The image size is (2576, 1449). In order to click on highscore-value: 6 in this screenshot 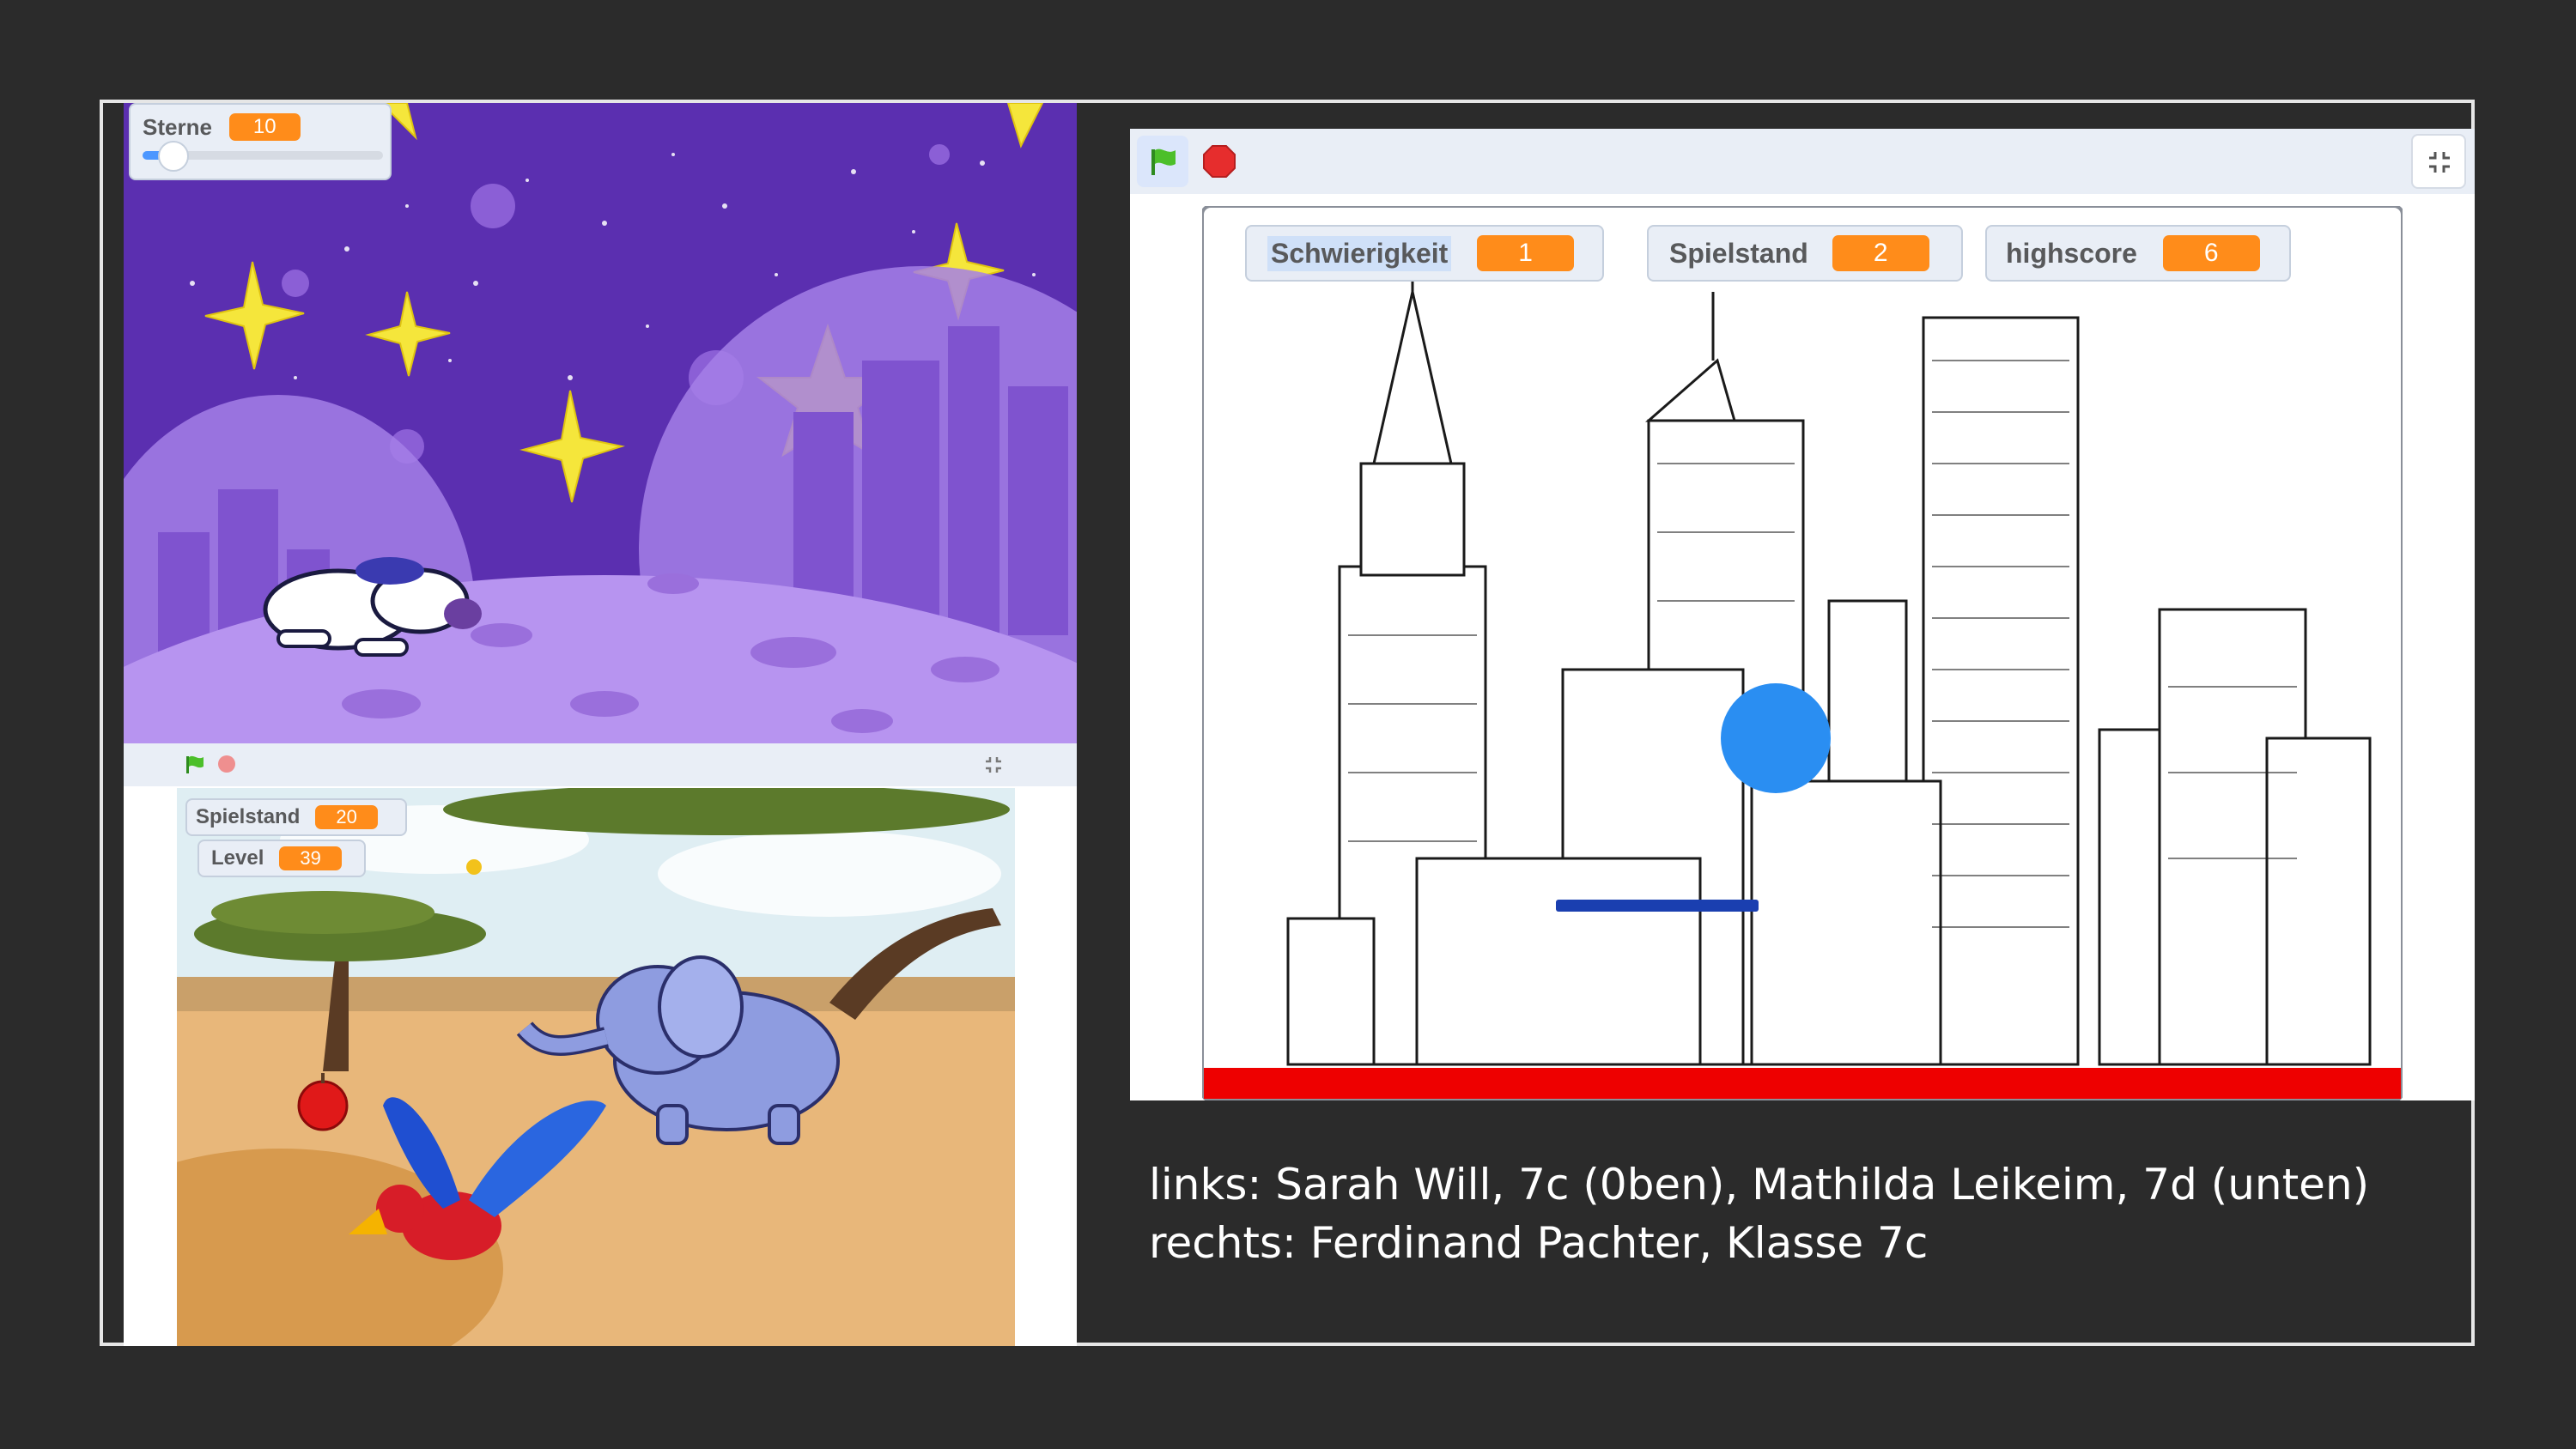, I will do `click(2211, 253)`.